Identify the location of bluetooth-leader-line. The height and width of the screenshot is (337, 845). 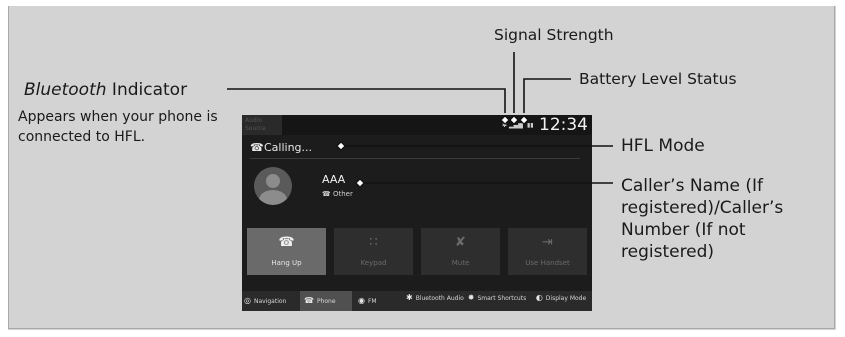
(366, 100).